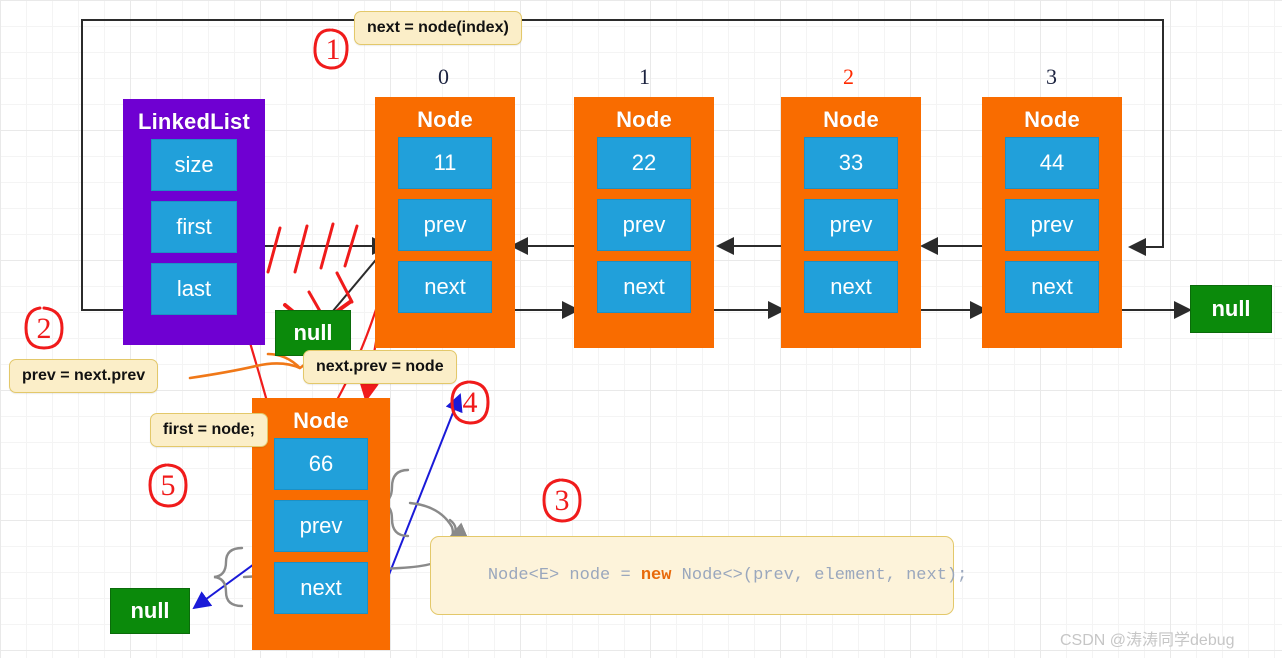 The width and height of the screenshot is (1282, 658). What do you see at coordinates (851, 119) in the screenshot?
I see `node-title-2: Node` at bounding box center [851, 119].